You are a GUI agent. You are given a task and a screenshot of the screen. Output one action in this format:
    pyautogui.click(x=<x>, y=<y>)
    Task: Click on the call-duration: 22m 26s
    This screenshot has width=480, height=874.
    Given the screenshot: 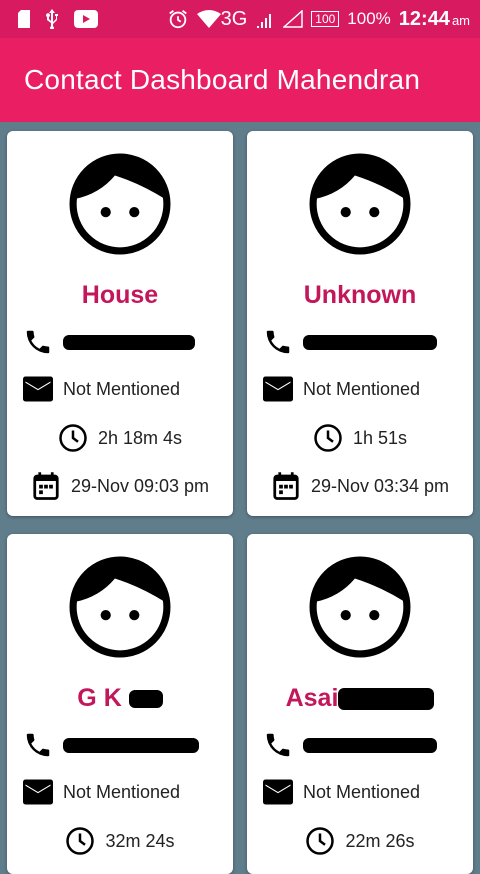 What is the action you would take?
    pyautogui.click(x=380, y=840)
    